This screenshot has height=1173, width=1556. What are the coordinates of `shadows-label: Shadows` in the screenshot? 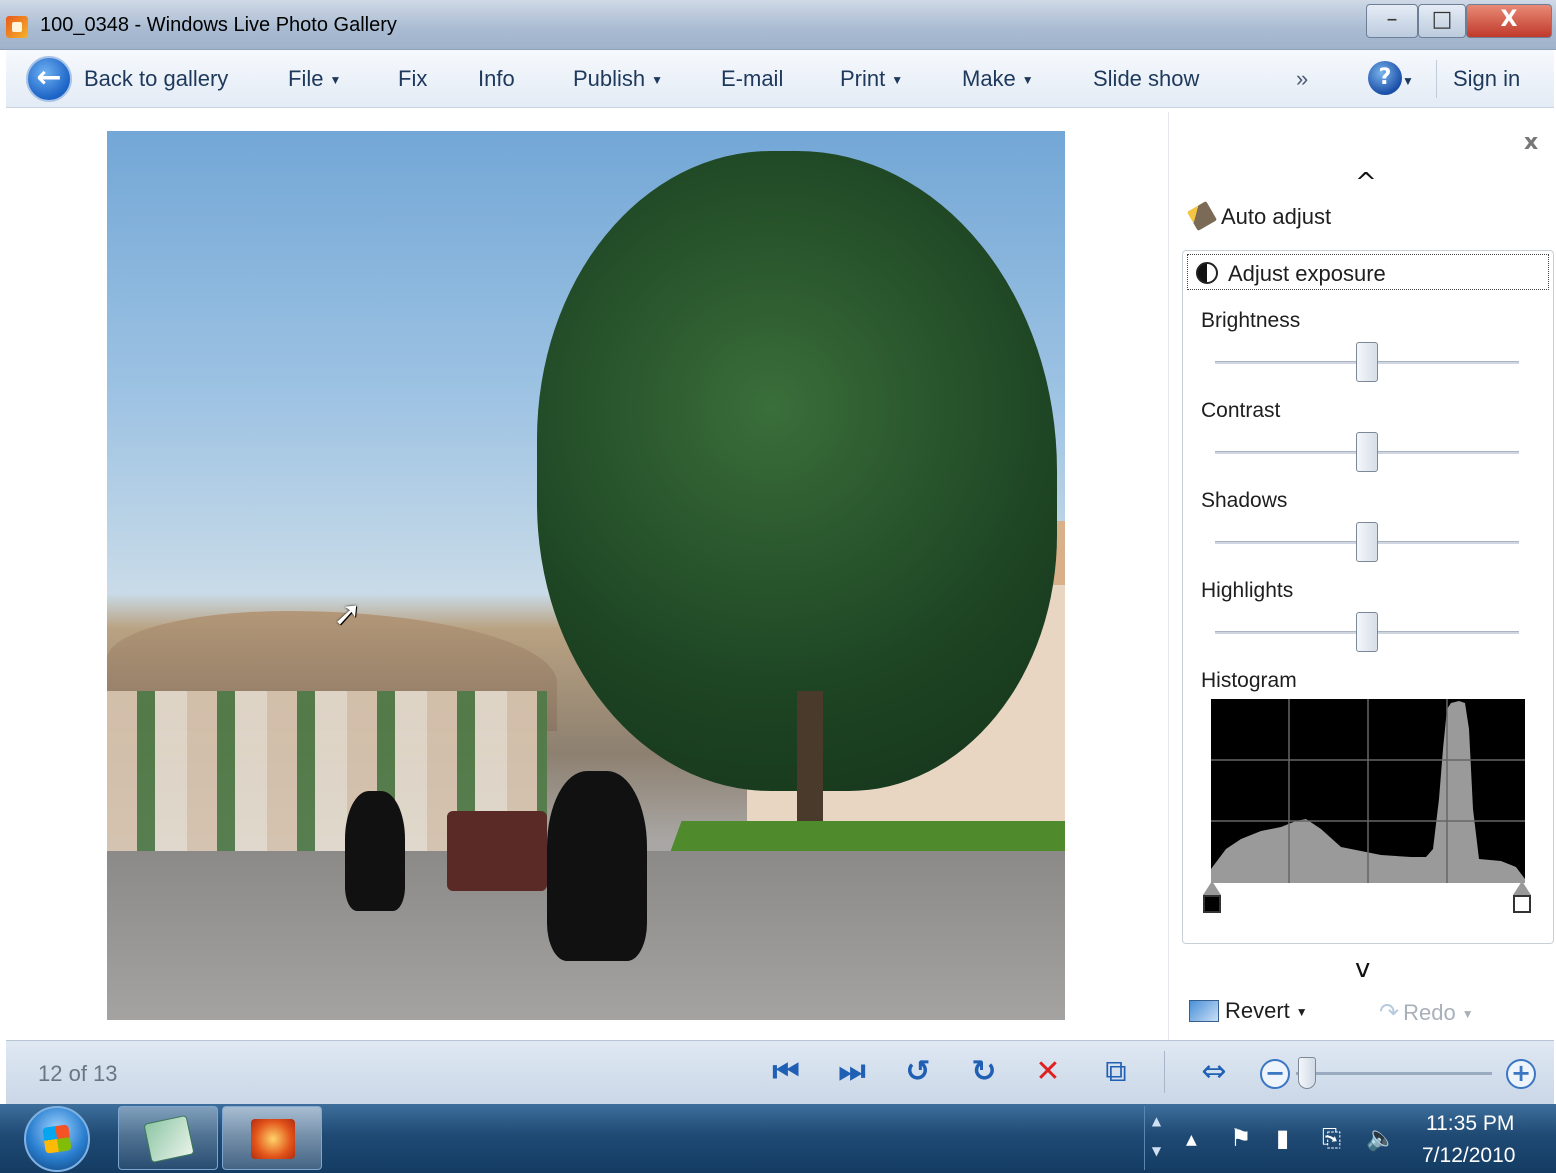 It's located at (1244, 500).